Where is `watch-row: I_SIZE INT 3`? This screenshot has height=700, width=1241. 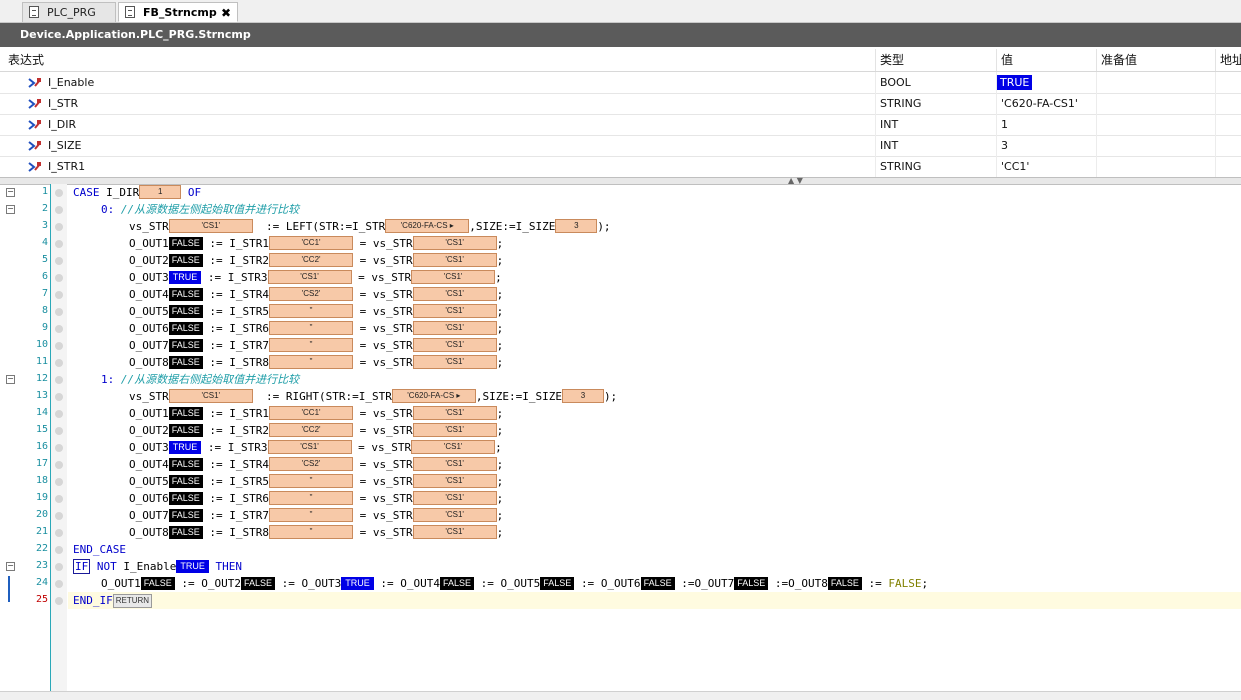 watch-row: I_SIZE INT 3 is located at coordinates (620, 146).